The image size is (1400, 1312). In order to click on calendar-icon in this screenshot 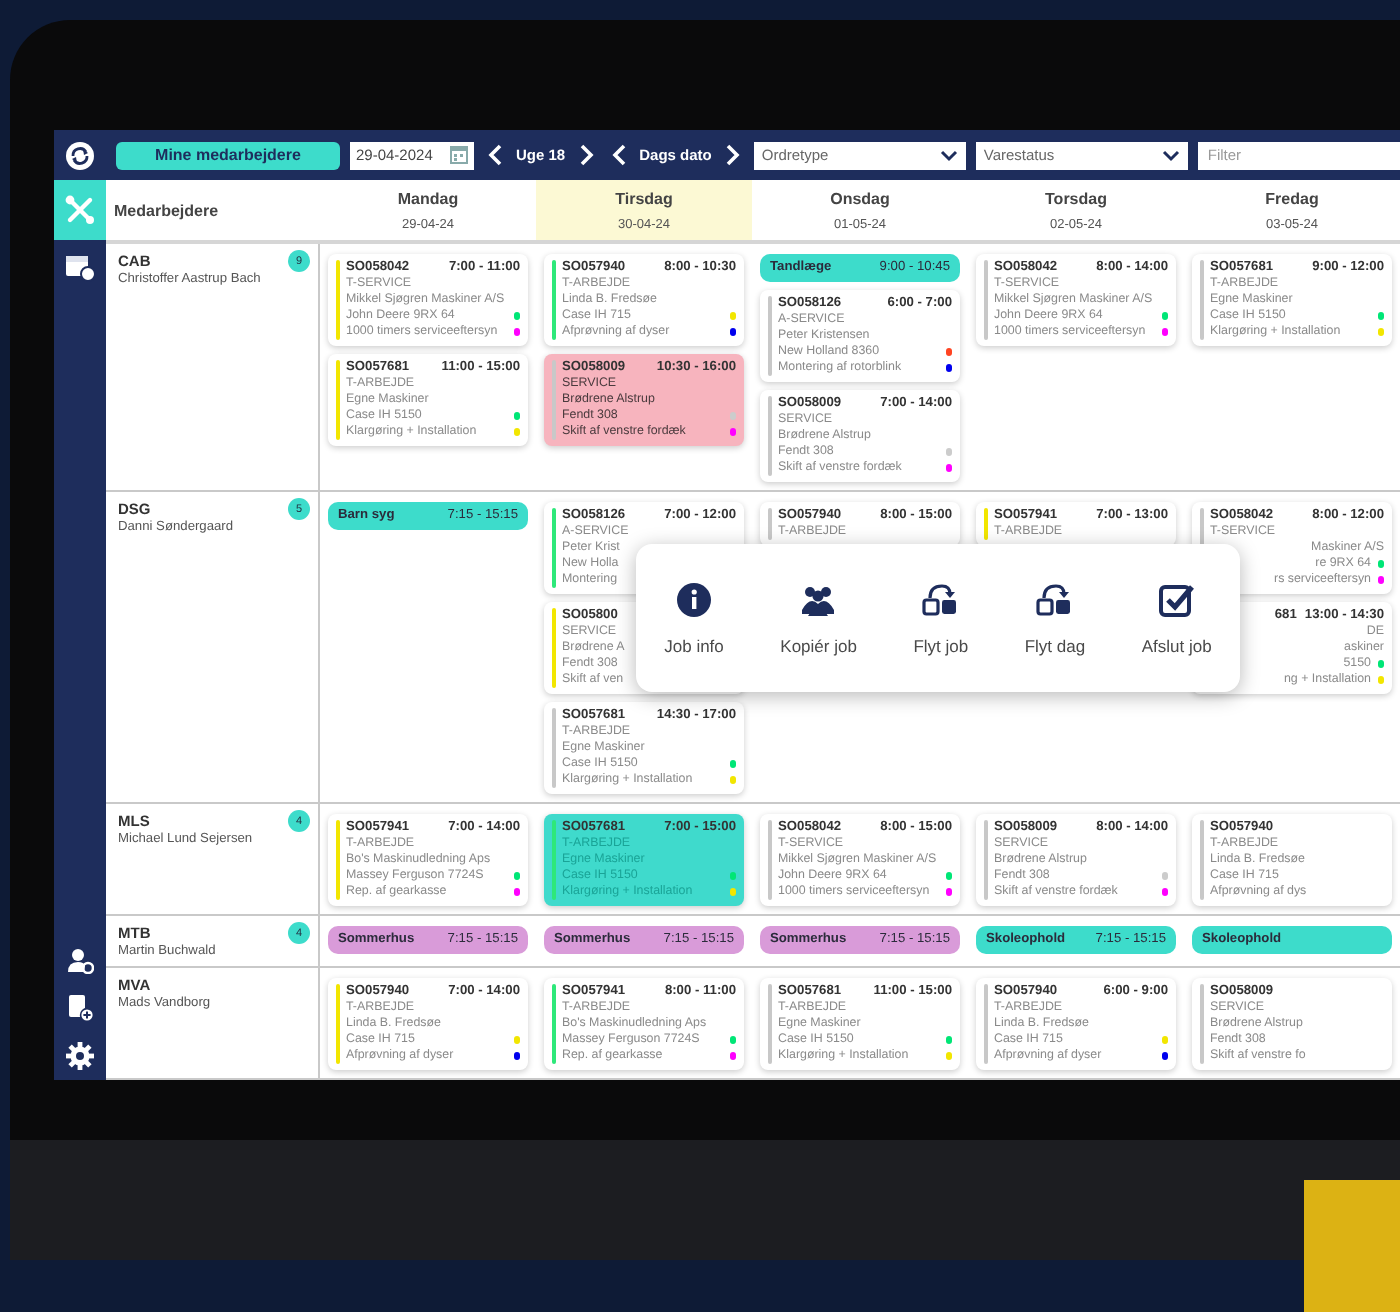, I will do `click(459, 155)`.